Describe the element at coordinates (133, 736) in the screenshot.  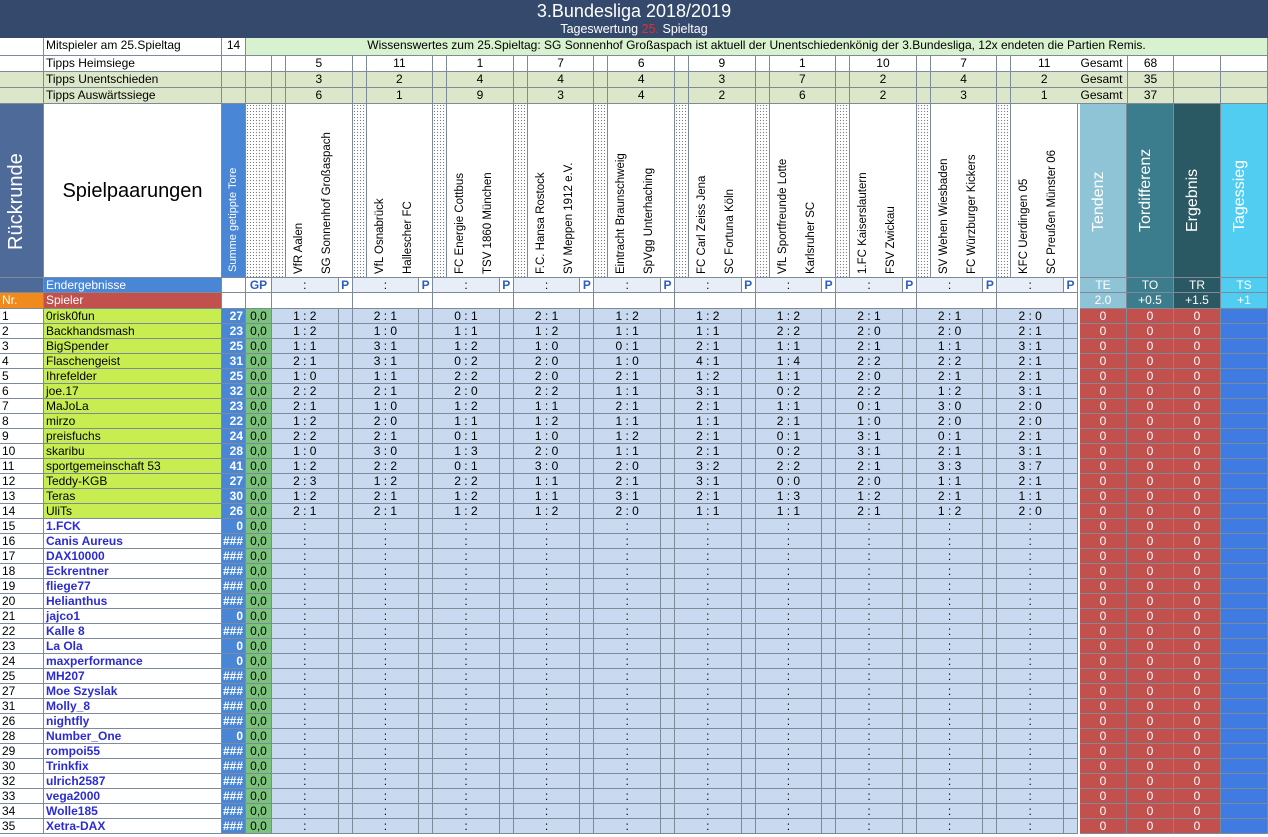
I see `player-name: Number_One` at that location.